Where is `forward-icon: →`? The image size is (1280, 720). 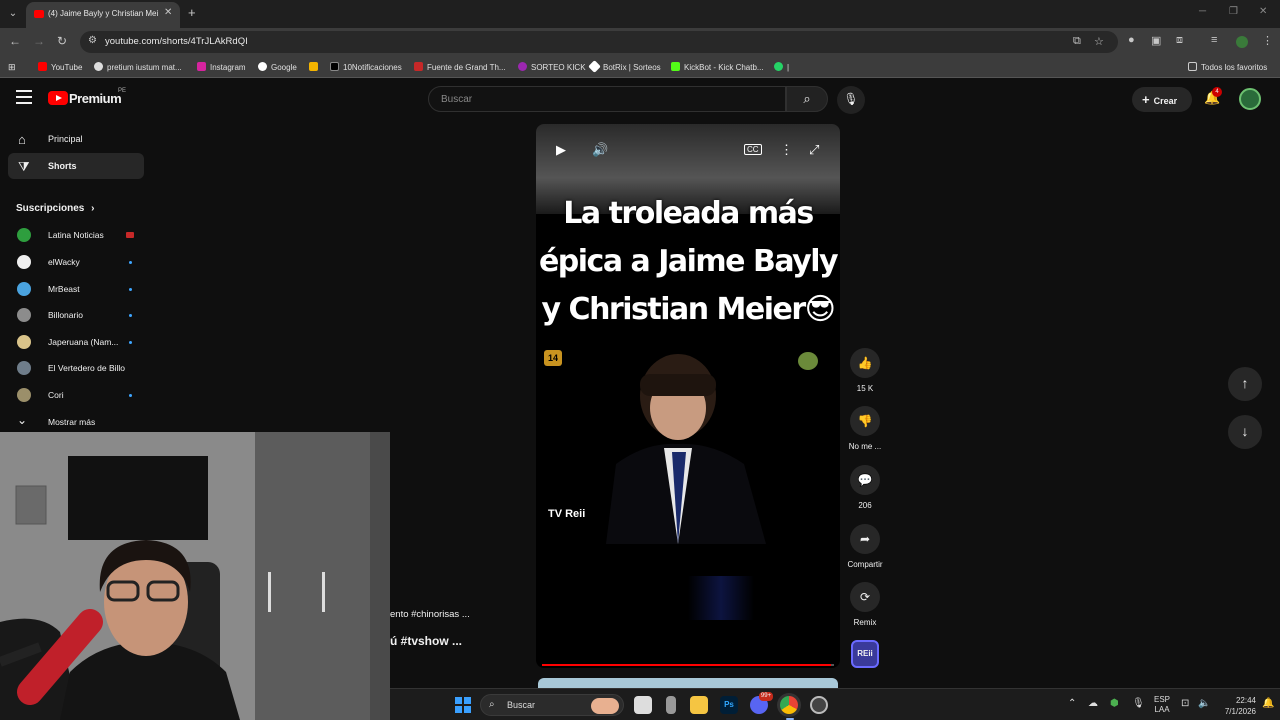 forward-icon: → is located at coordinates (39, 41).